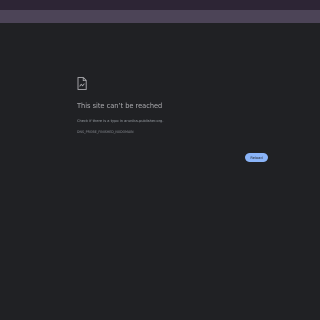 The height and width of the screenshot is (320, 320). What do you see at coordinates (105, 132) in the screenshot?
I see `error-code: DNS_PROBE_FINISHED_NXDOMAIN` at bounding box center [105, 132].